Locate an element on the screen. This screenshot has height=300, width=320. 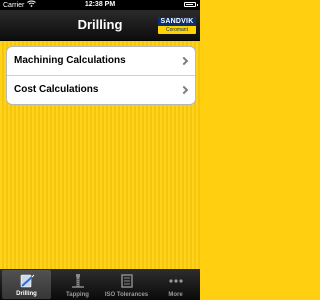
menu-item-cost-calculations: Cost Calculations is located at coordinates (101, 89).